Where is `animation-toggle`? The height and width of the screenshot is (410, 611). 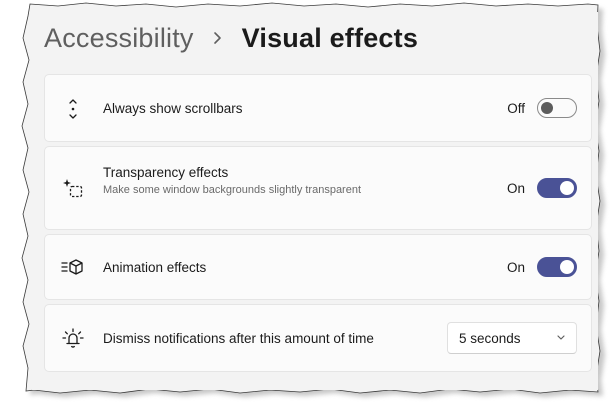 animation-toggle is located at coordinates (557, 267).